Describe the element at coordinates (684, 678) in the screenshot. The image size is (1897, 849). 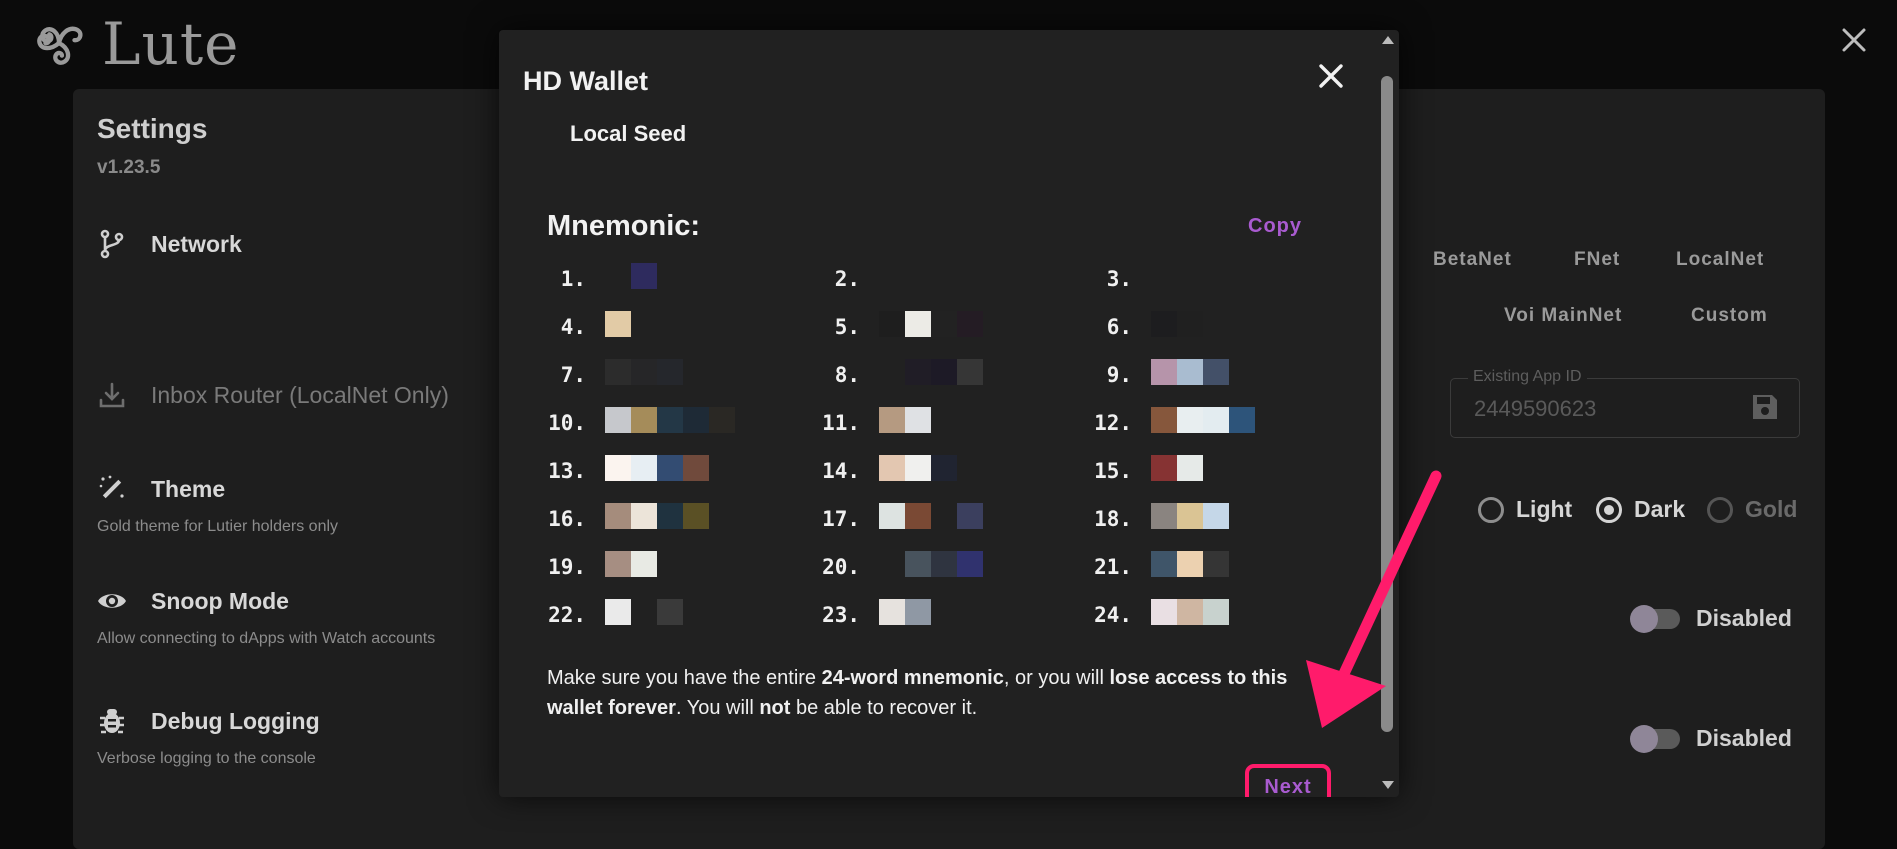
I see `warning-text: Make sure you have the entire` at that location.